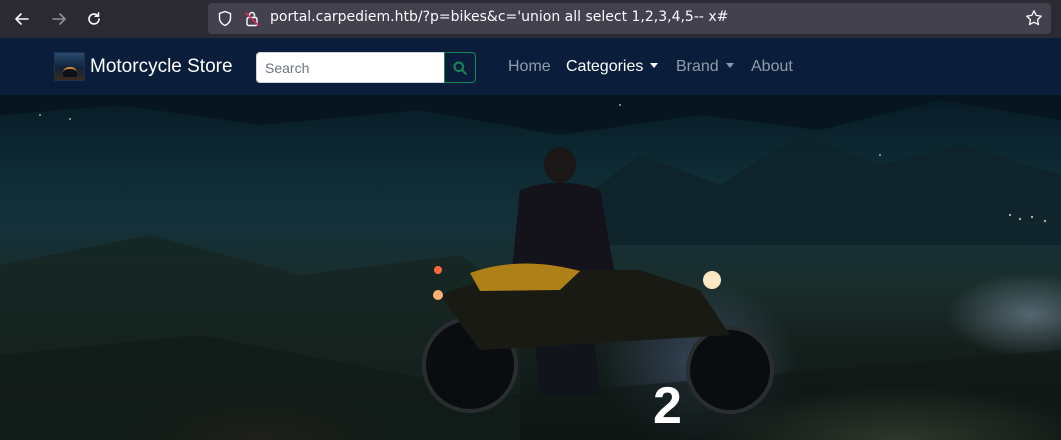  I want to click on hero-number: 2, so click(667, 406).